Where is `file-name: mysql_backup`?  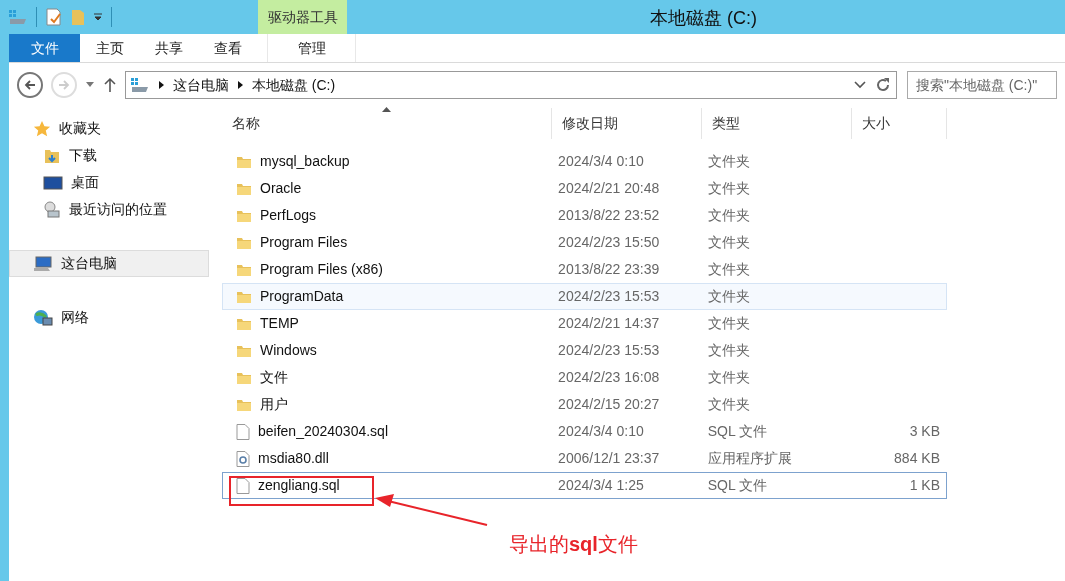 file-name: mysql_backup is located at coordinates (305, 161).